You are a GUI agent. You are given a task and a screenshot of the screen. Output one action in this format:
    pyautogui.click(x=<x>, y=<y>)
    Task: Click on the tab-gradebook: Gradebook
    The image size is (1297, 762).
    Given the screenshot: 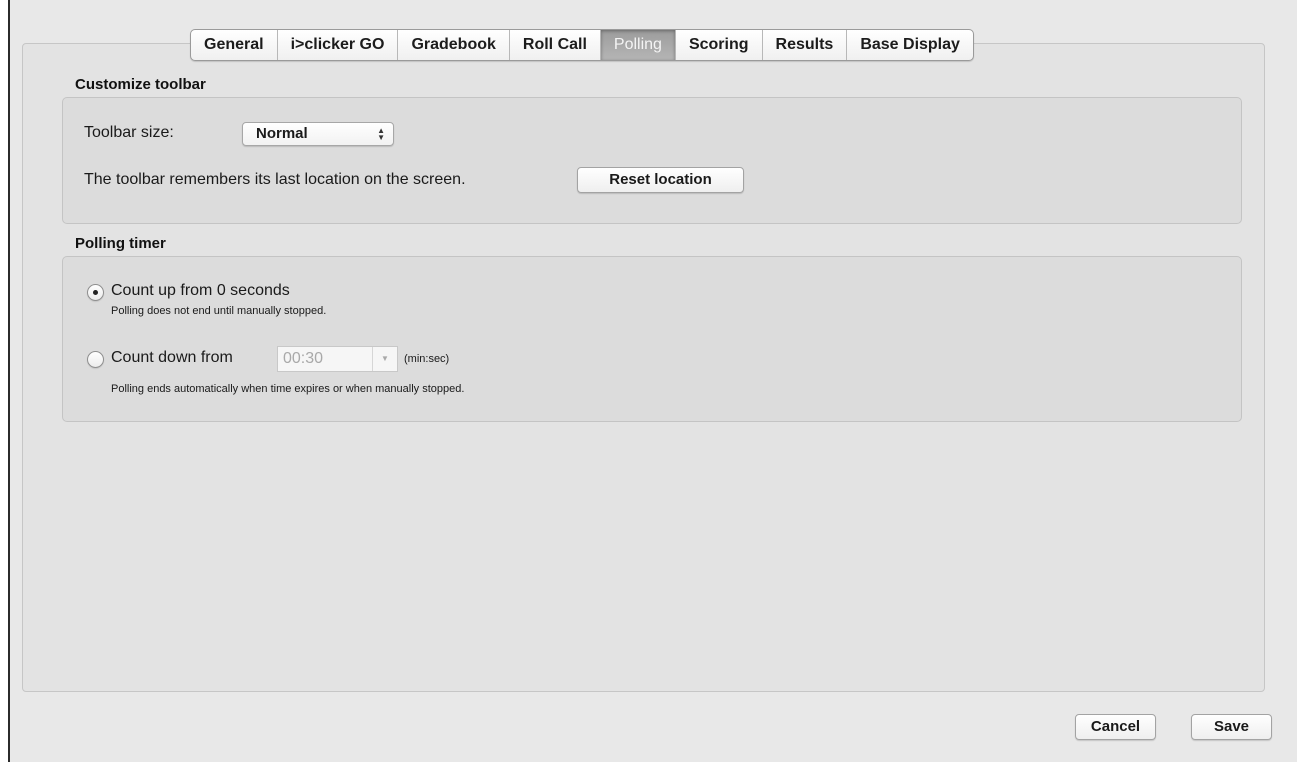 What is the action you would take?
    pyautogui.click(x=454, y=45)
    